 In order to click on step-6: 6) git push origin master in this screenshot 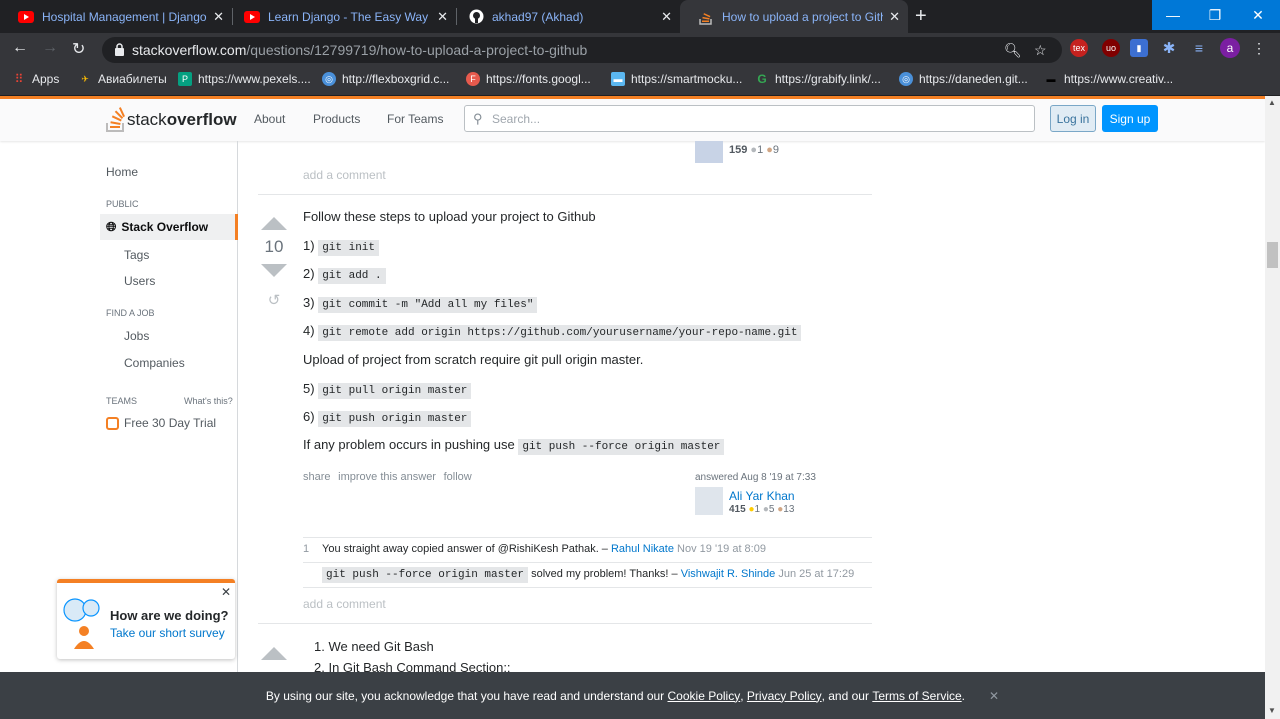, I will do `click(387, 418)`.